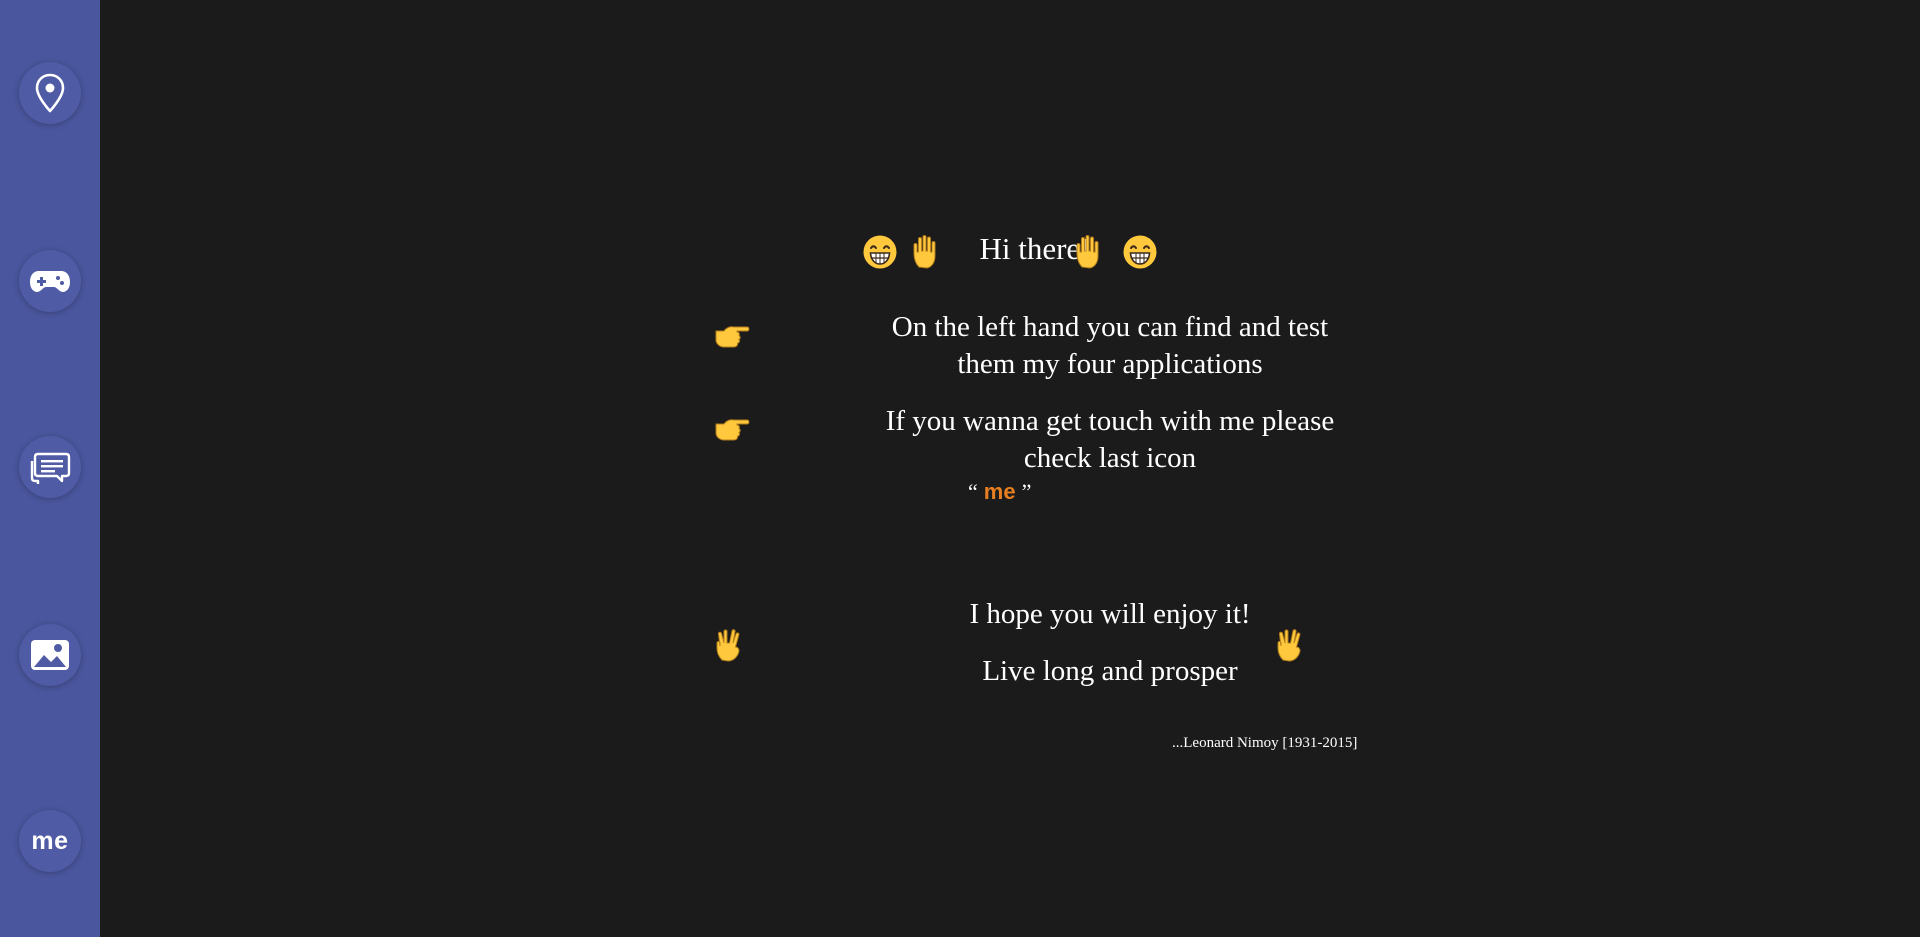 The width and height of the screenshot is (1920, 937). I want to click on me-hint: “me”, so click(999, 492).